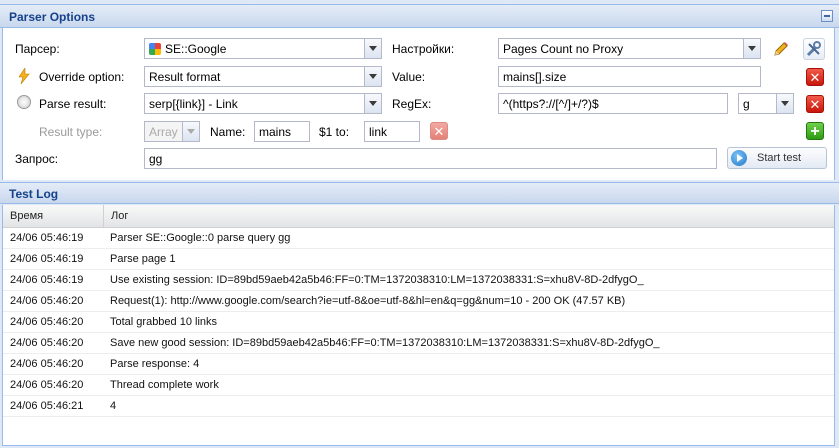  I want to click on log-message-cell: Parse page 1, so click(143, 259).